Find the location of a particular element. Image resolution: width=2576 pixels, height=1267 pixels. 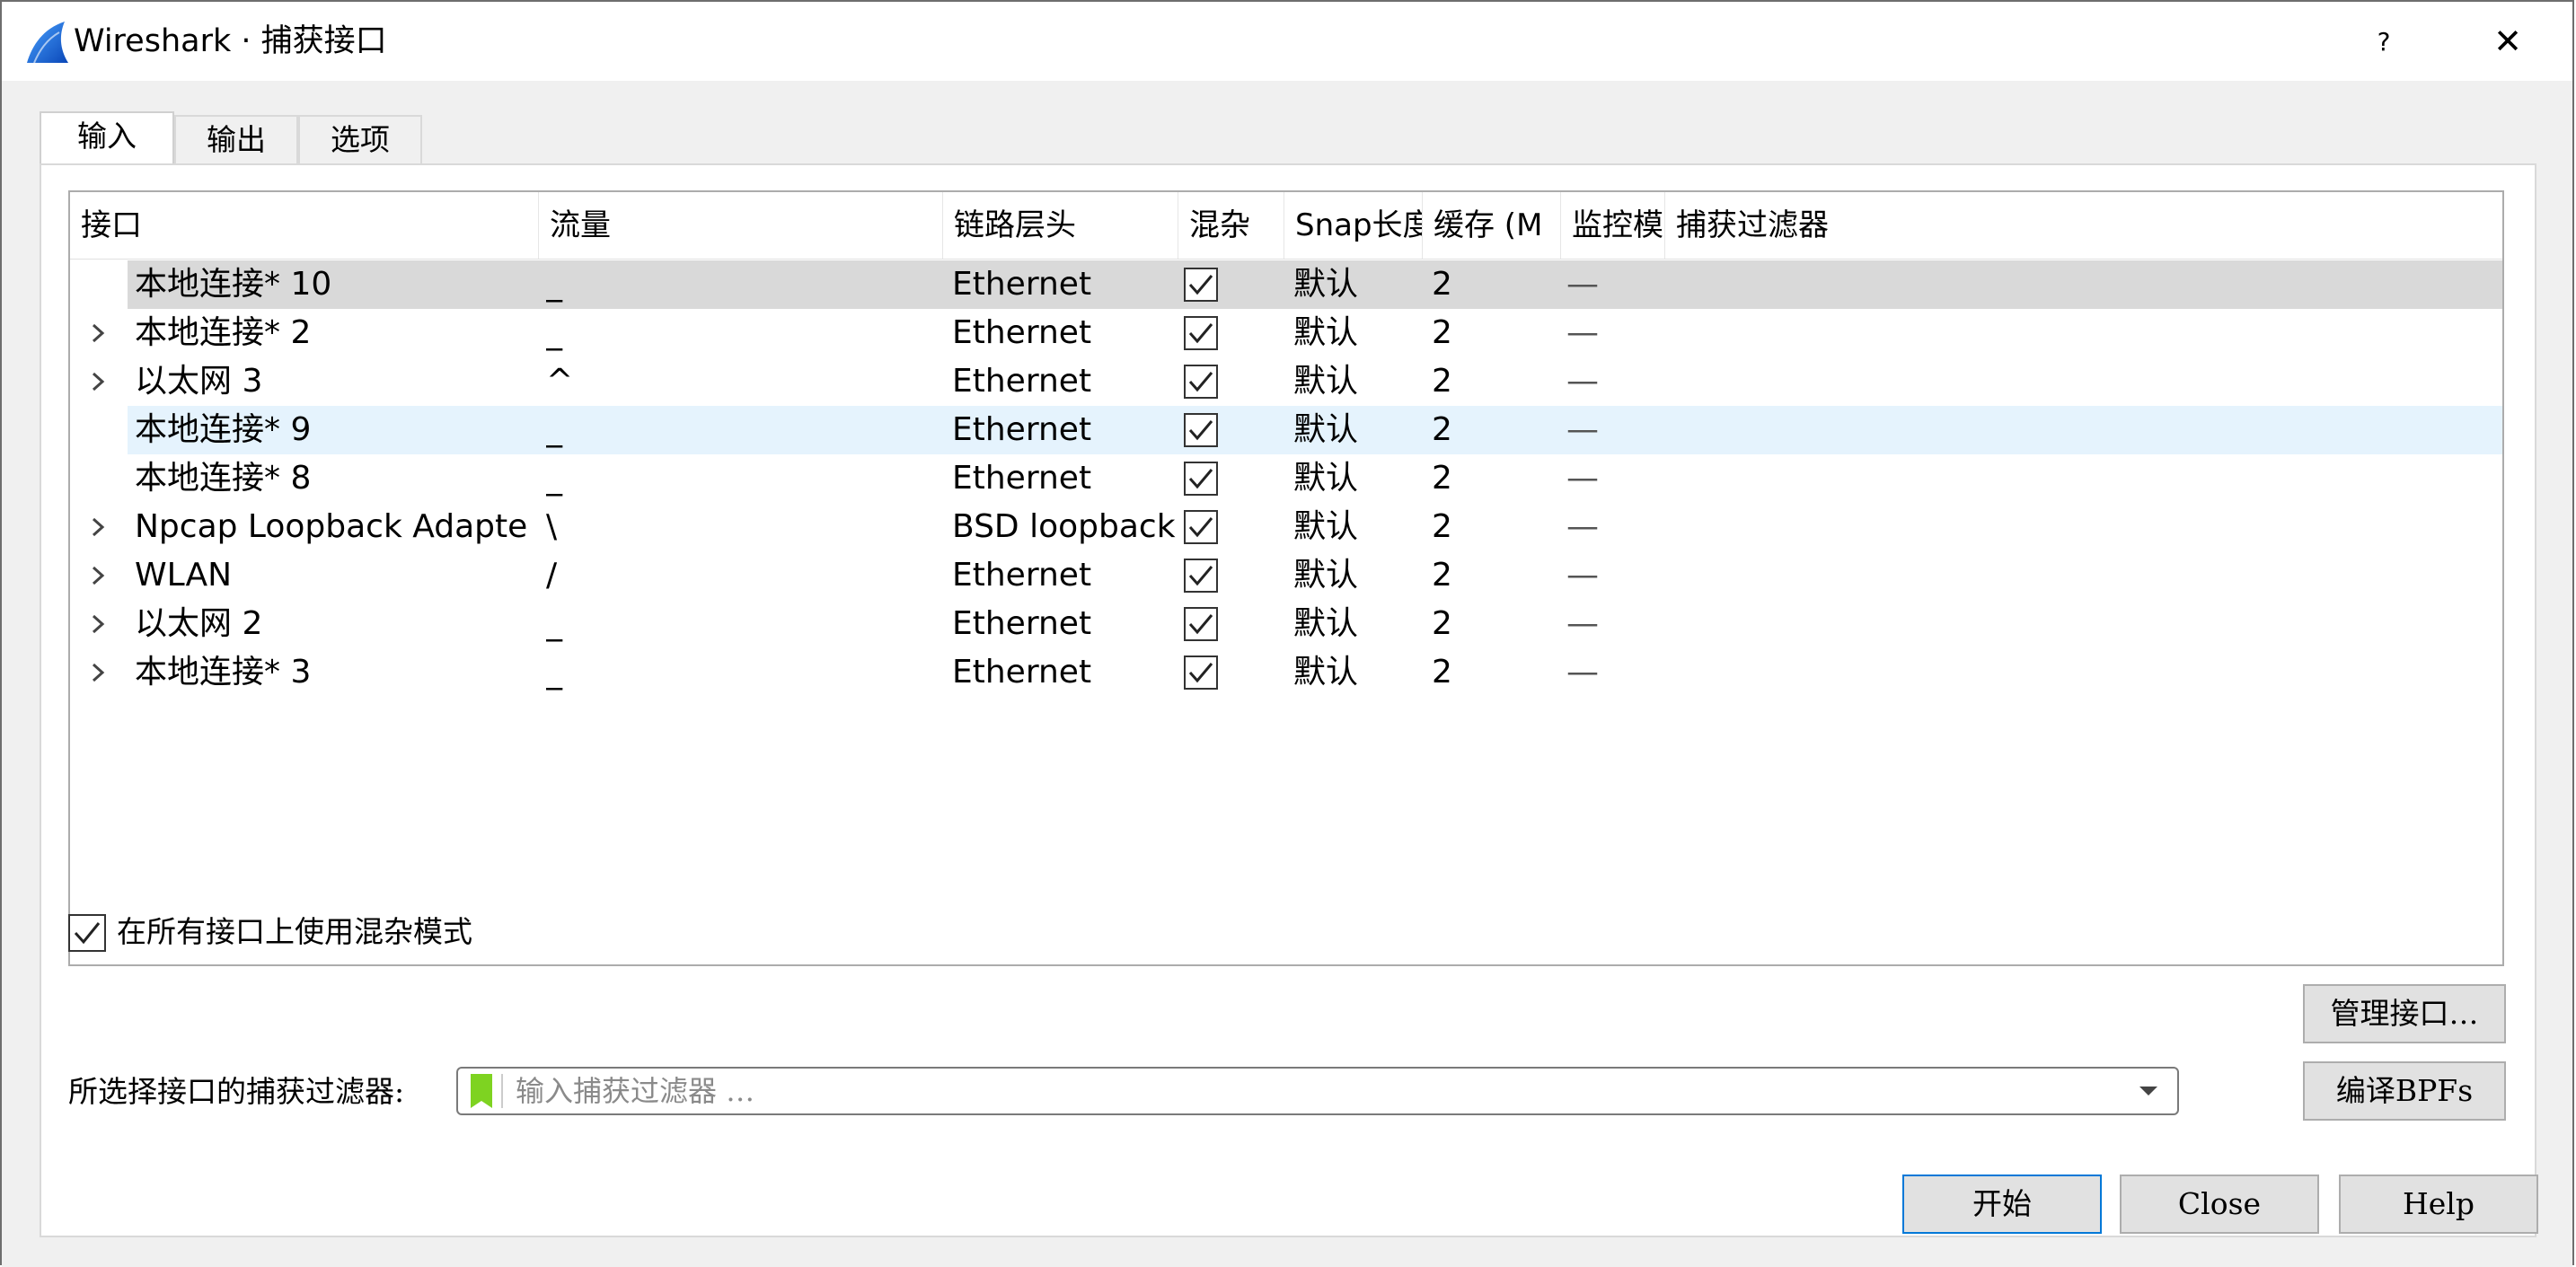

column-header-monitor: 监控模 is located at coordinates (1613, 225).